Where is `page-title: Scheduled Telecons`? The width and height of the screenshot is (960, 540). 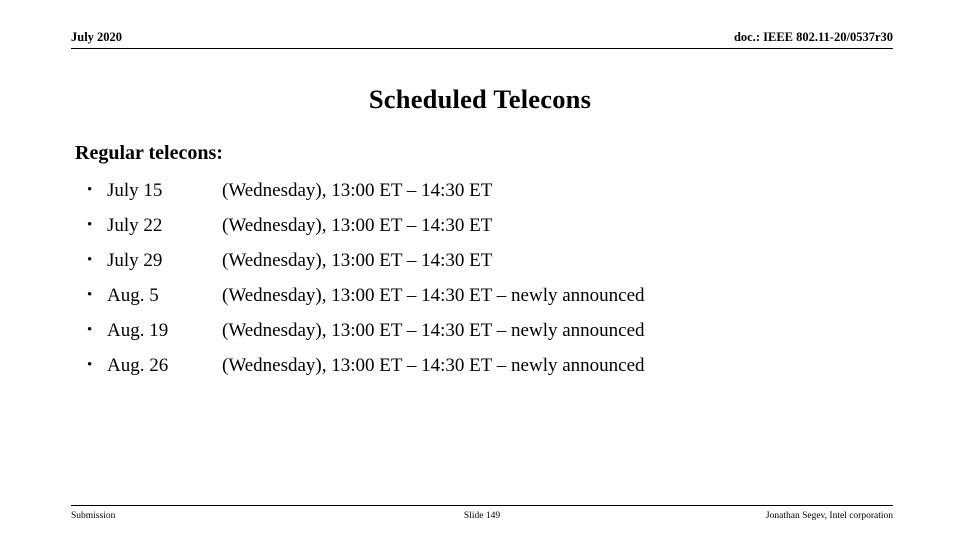
page-title: Scheduled Telecons is located at coordinates (480, 99).